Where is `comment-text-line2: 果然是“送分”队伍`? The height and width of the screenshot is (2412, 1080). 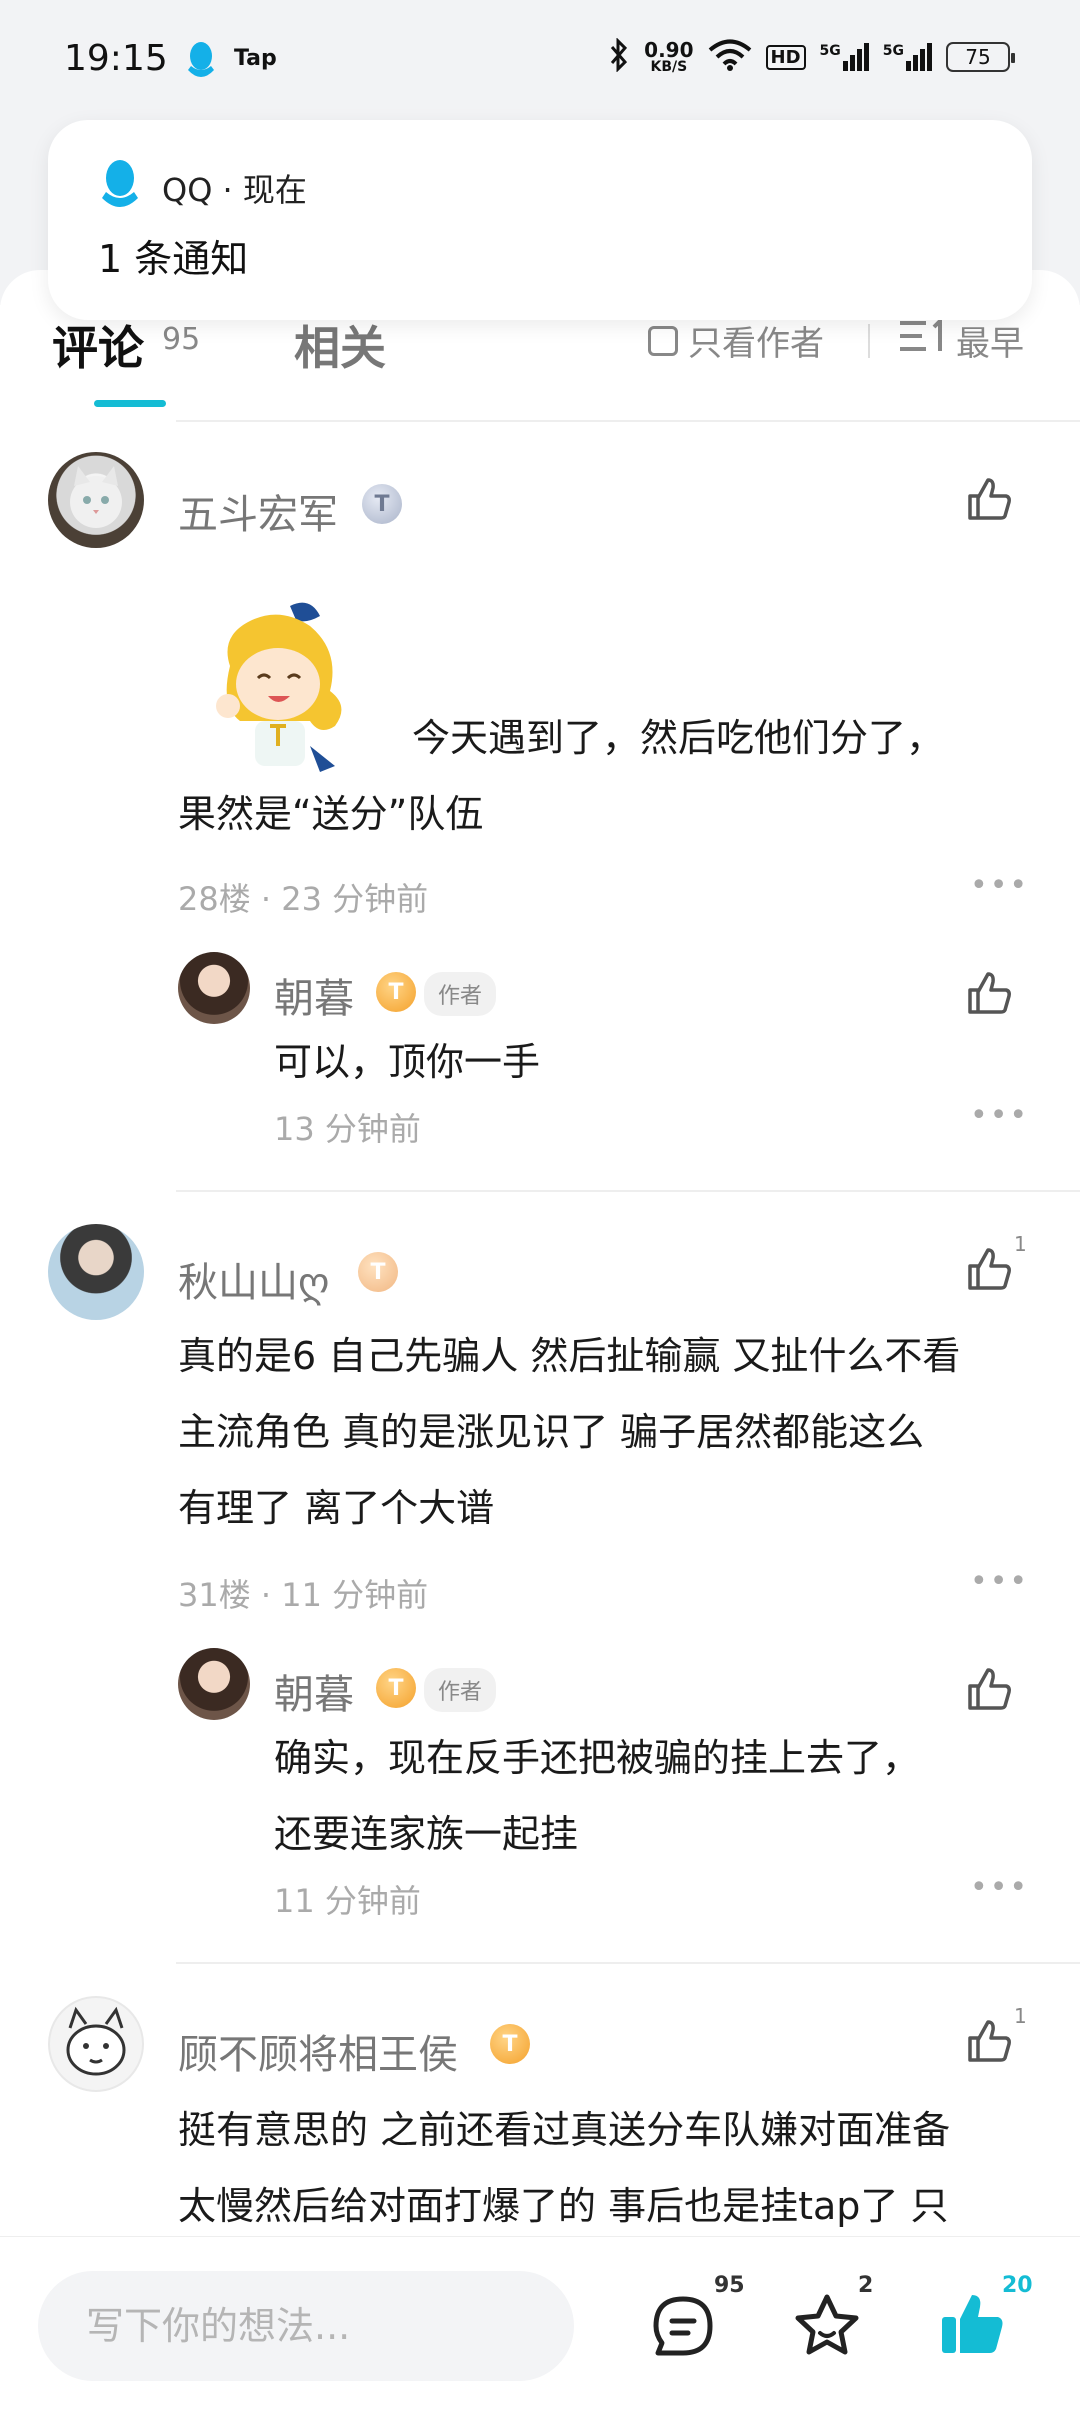
comment-text-line2: 果然是“送分”队伍 is located at coordinates (331, 814).